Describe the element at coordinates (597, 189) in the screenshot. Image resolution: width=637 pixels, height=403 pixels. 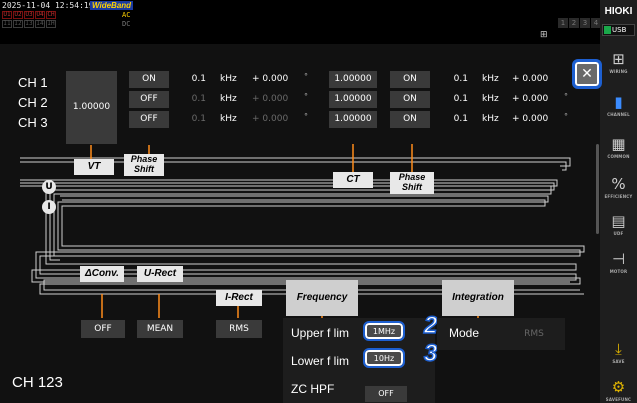
I see `scrollbar` at that location.